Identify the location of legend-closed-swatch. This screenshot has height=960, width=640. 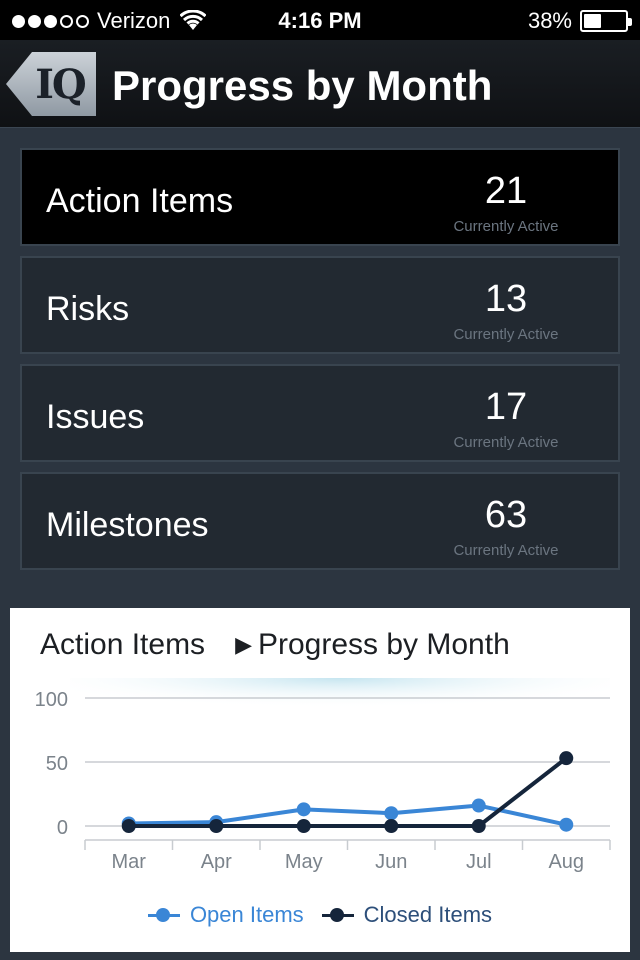
(337, 915).